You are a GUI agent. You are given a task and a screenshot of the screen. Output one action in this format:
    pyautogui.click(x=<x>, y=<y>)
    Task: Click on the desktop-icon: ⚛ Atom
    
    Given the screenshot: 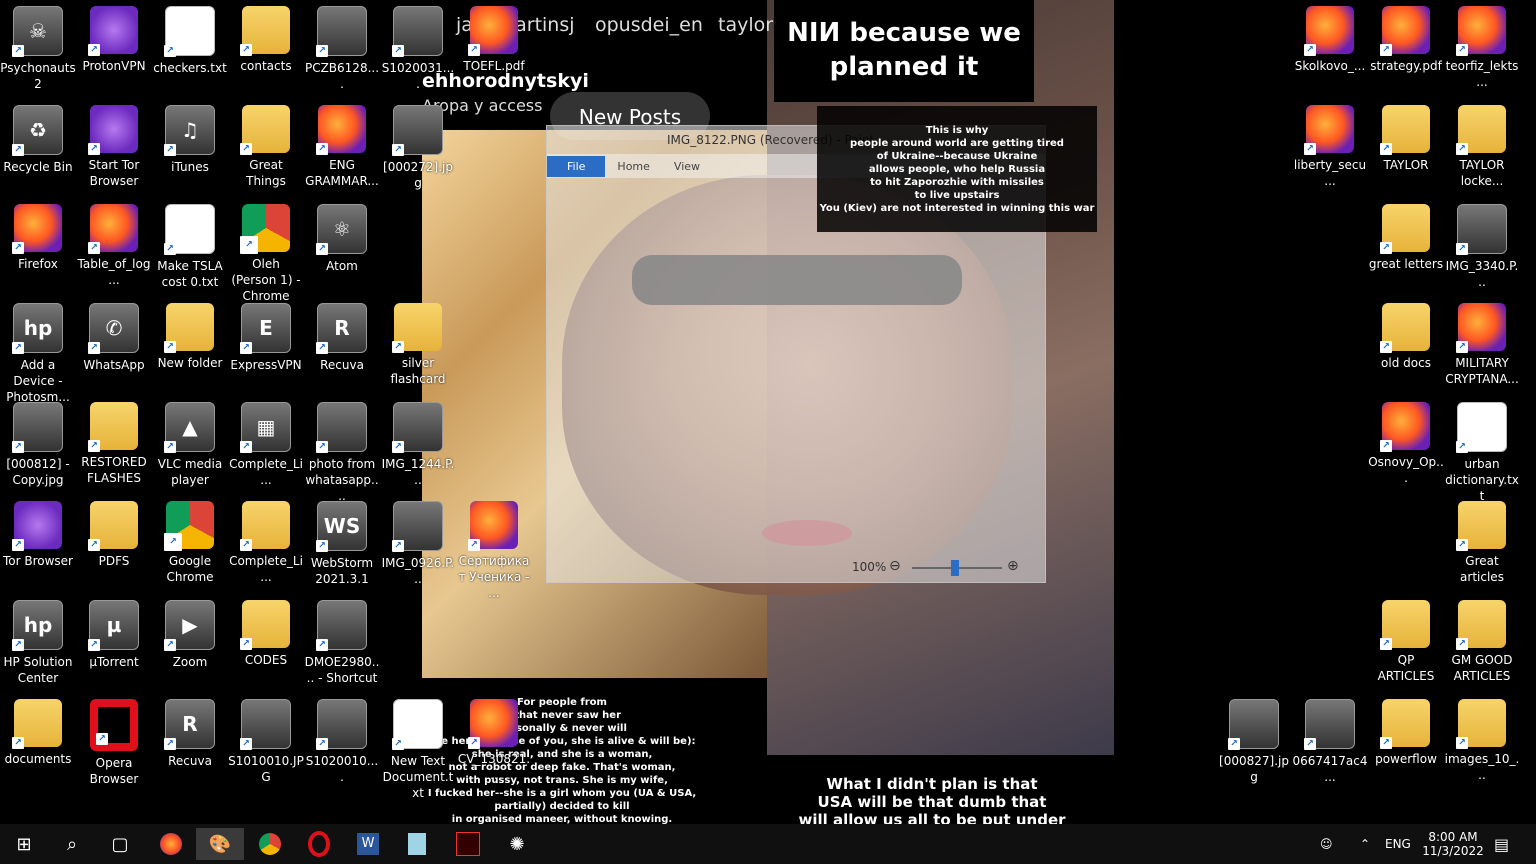 What is the action you would take?
    pyautogui.click(x=342, y=238)
    